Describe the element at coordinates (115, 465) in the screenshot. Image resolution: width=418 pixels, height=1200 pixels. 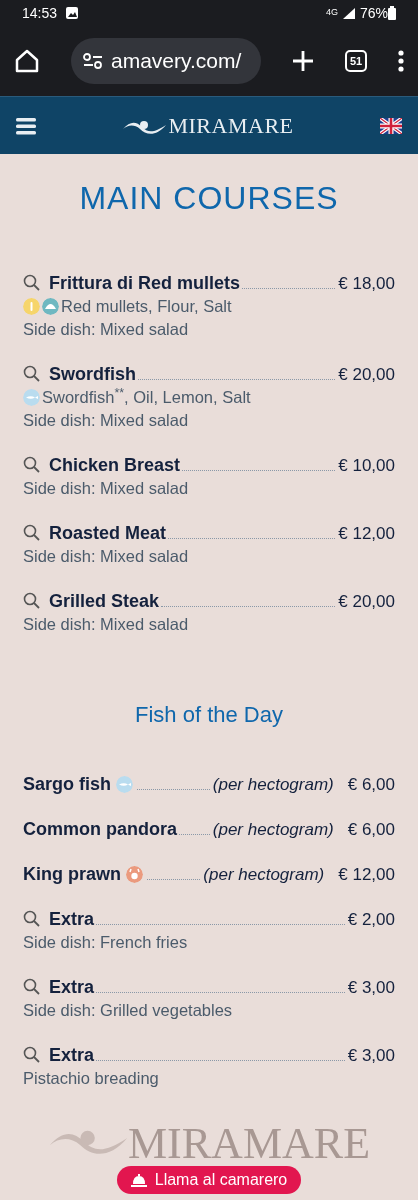
I see `dish-name: Chicken Breast` at that location.